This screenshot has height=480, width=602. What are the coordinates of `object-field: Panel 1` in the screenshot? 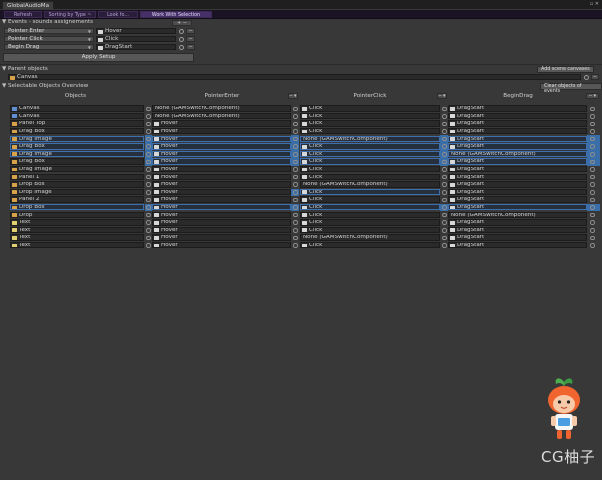 It's located at (77, 177).